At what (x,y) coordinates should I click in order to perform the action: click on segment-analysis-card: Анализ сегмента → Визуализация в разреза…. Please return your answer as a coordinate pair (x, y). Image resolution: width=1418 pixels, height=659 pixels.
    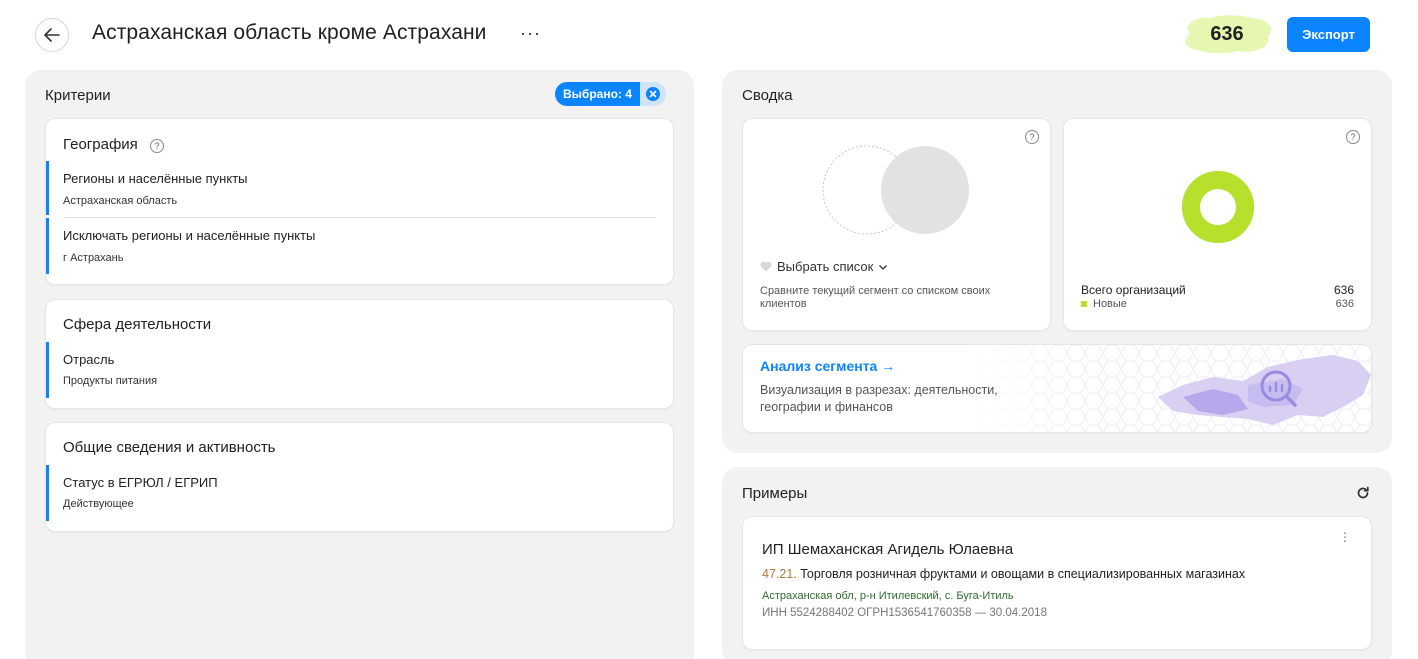
    Looking at the image, I should click on (1057, 388).